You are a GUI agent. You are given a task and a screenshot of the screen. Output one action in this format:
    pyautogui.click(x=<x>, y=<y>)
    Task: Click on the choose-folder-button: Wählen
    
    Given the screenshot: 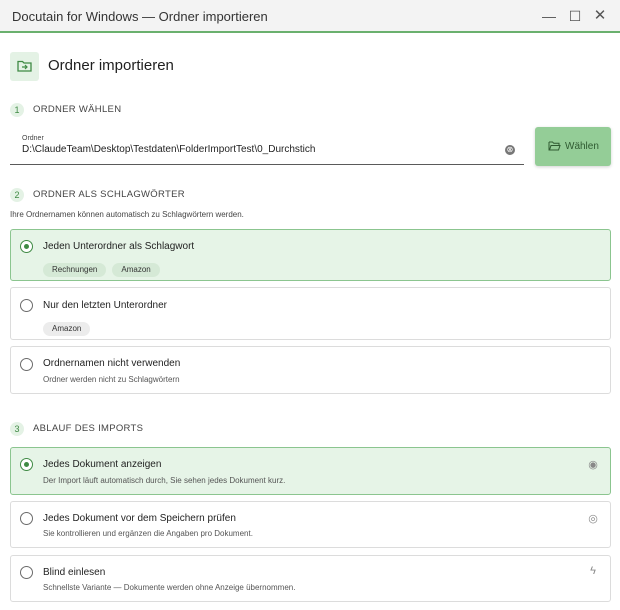 What is the action you would take?
    pyautogui.click(x=573, y=146)
    